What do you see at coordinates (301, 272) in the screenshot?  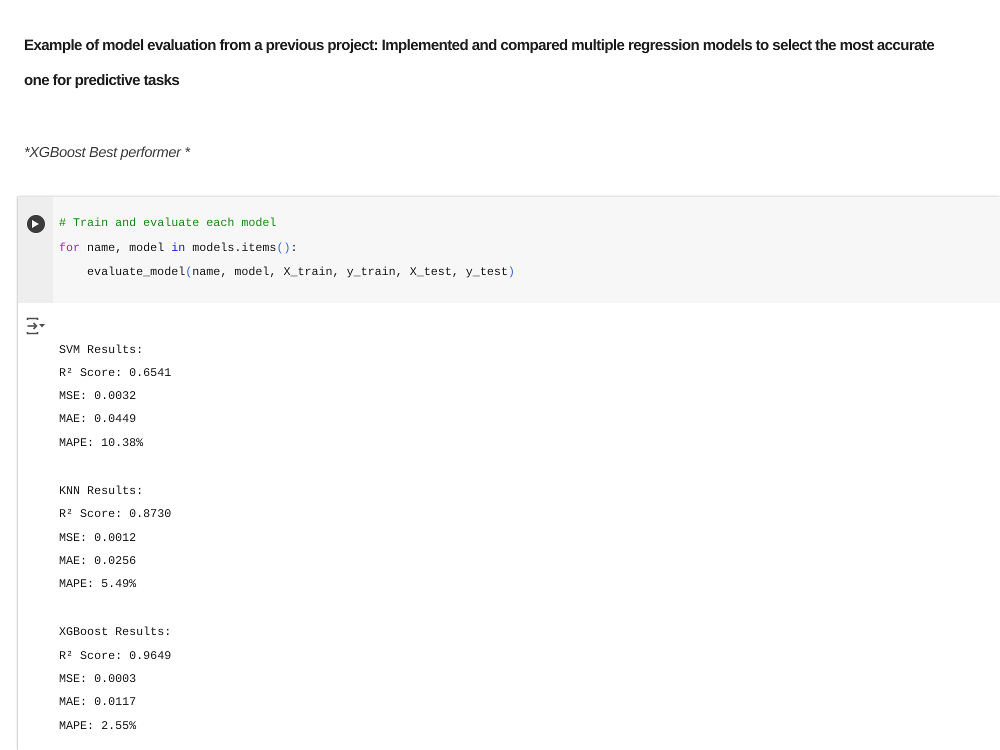 I see `code-line: evaluate_model(name, model, X_train, y_train, X_test, y_test)` at bounding box center [301, 272].